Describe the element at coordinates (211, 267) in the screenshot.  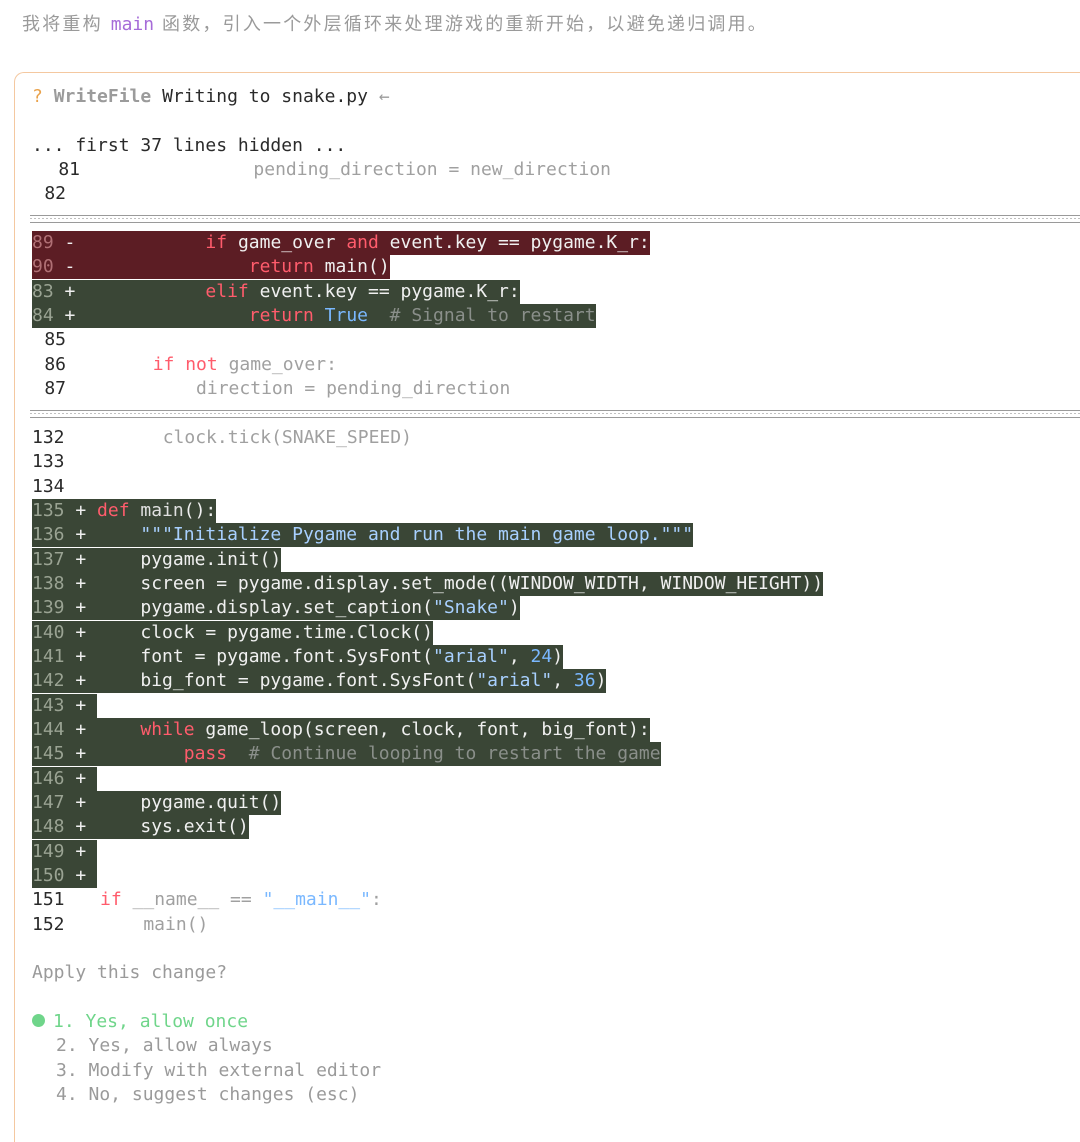
I see `deleted-line: 90 - return main()` at that location.